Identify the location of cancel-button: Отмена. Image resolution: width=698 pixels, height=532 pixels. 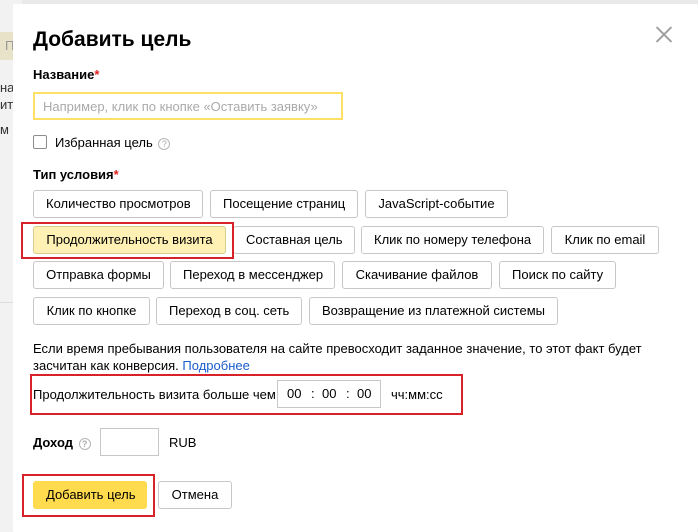
(195, 495).